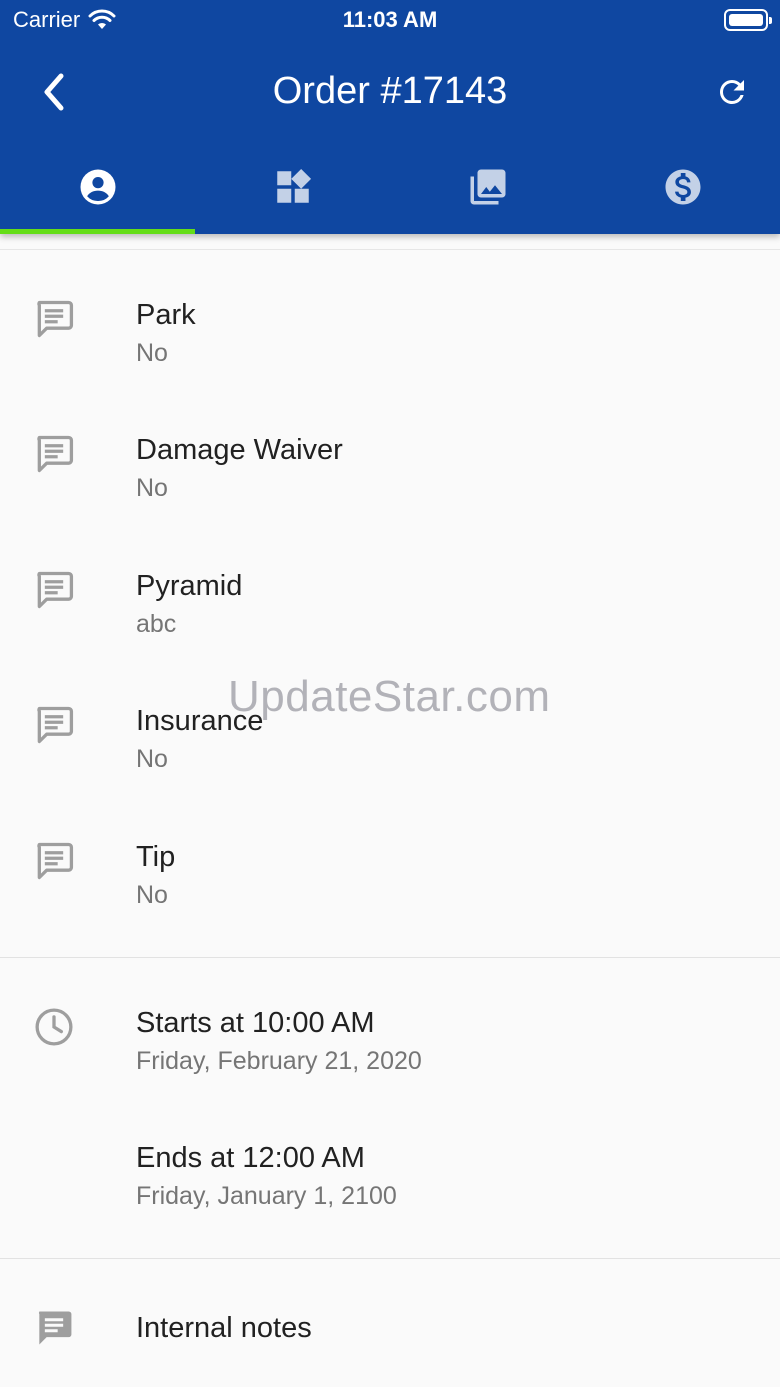  What do you see at coordinates (224, 1328) in the screenshot?
I see `notes-label: Internal notes` at bounding box center [224, 1328].